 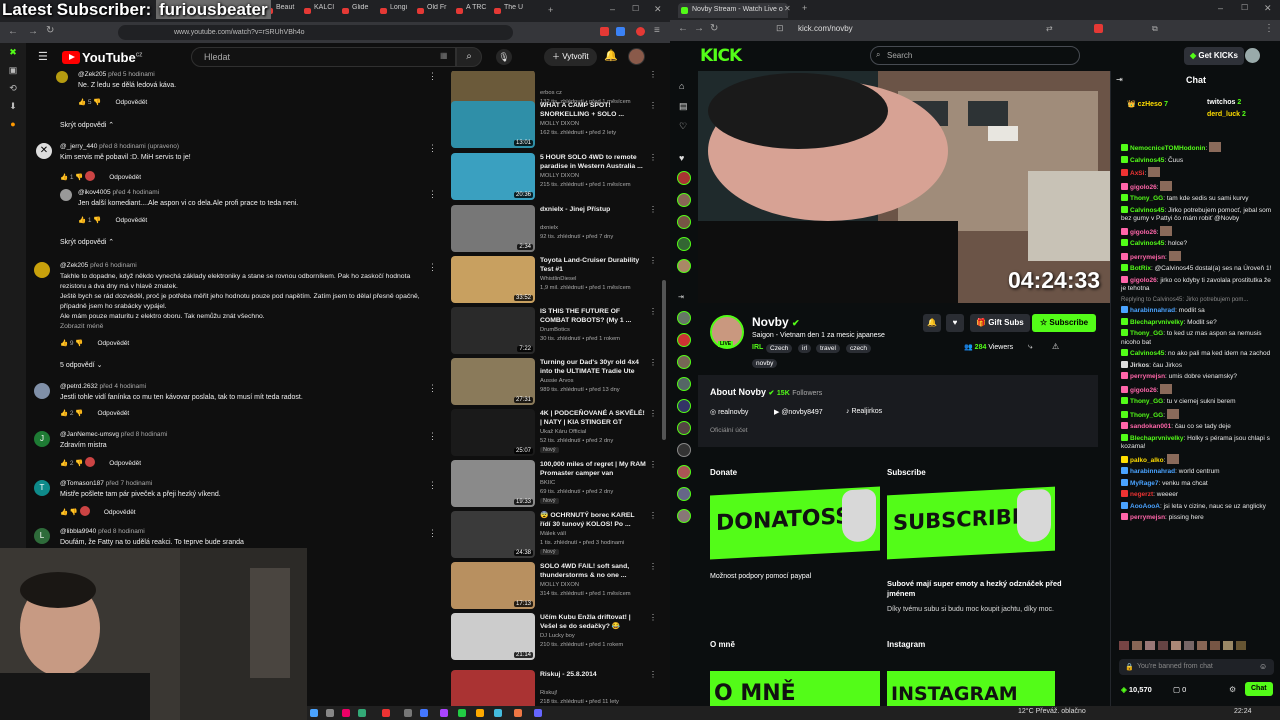 I want to click on social-instagram: ◎ realnovby, so click(x=729, y=412).